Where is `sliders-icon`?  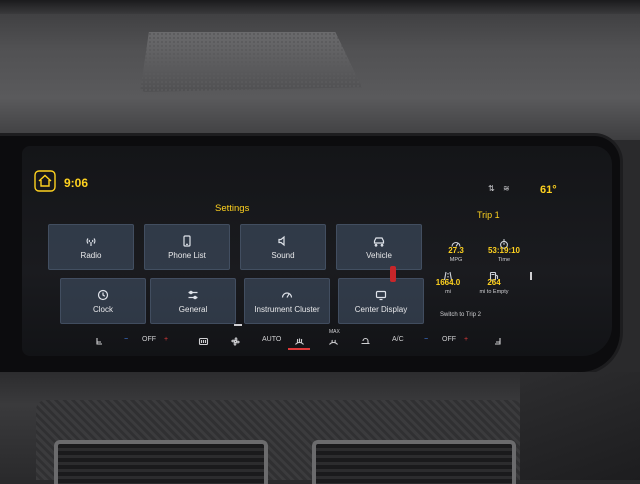 sliders-icon is located at coordinates (193, 295).